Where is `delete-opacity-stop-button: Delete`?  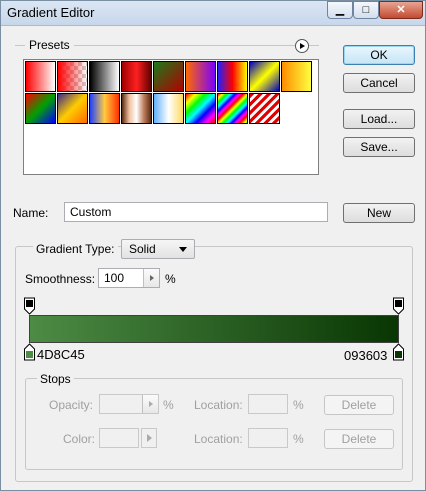
delete-opacity-stop-button: Delete is located at coordinates (359, 405).